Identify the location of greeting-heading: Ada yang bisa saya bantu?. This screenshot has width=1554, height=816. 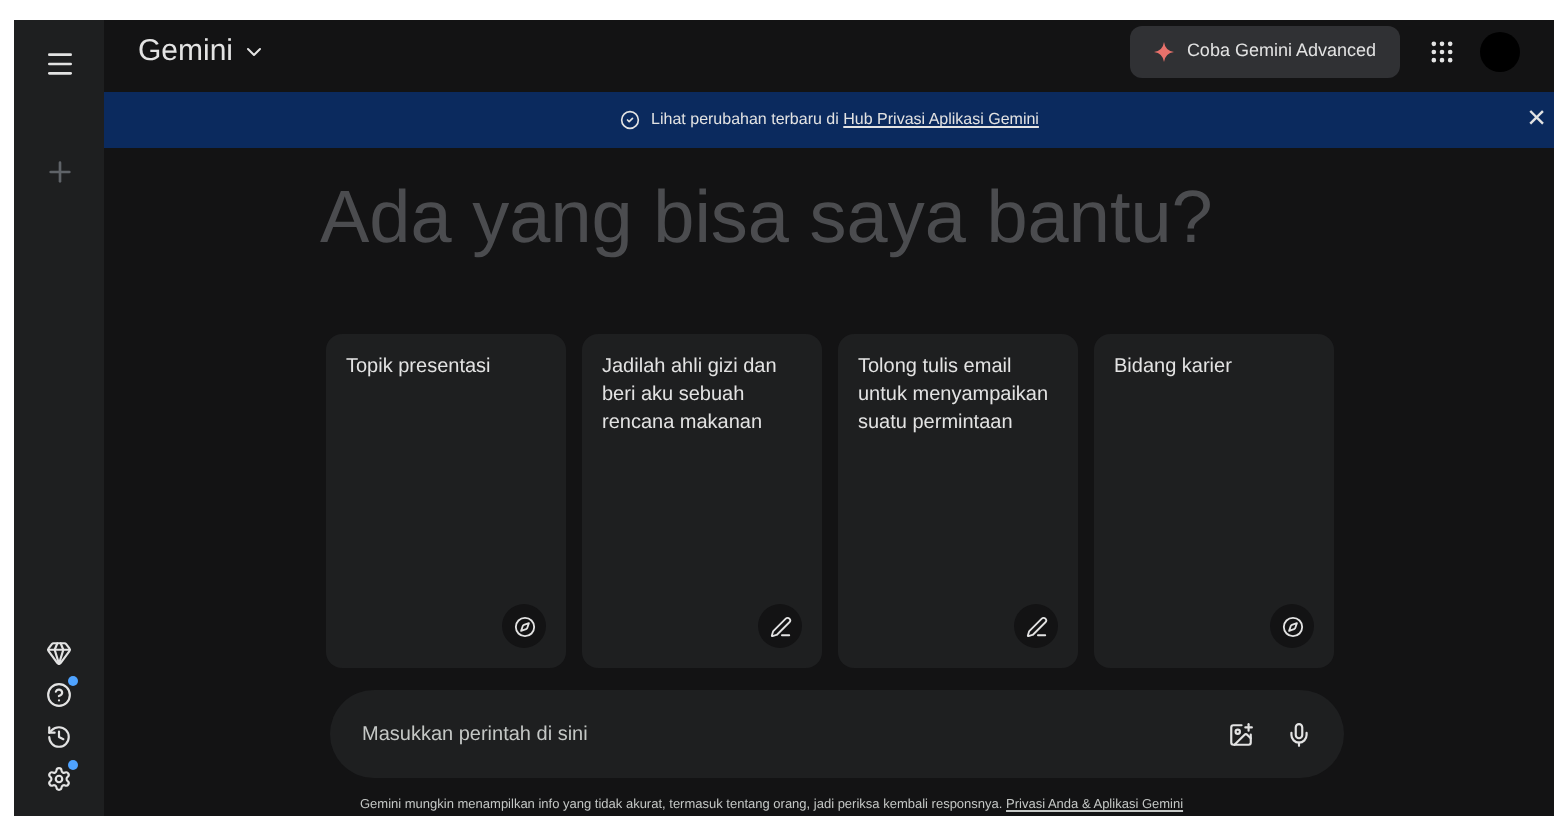
(767, 217).